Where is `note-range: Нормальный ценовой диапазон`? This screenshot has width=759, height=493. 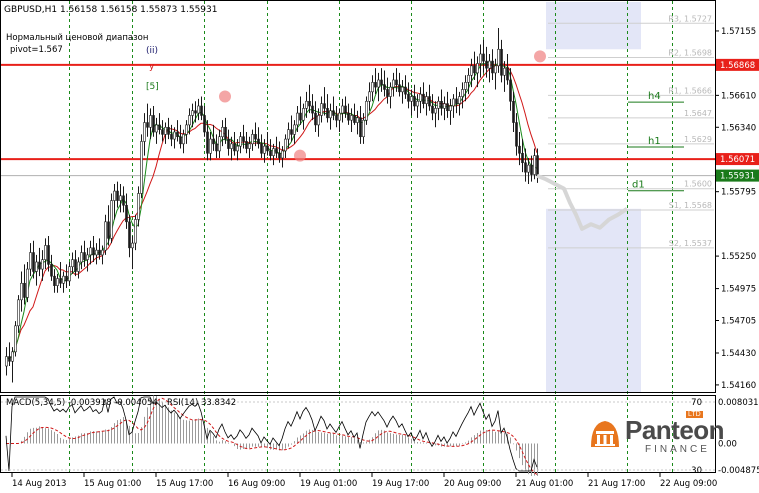 note-range: Нормальный ценовой диапазон is located at coordinates (77, 38).